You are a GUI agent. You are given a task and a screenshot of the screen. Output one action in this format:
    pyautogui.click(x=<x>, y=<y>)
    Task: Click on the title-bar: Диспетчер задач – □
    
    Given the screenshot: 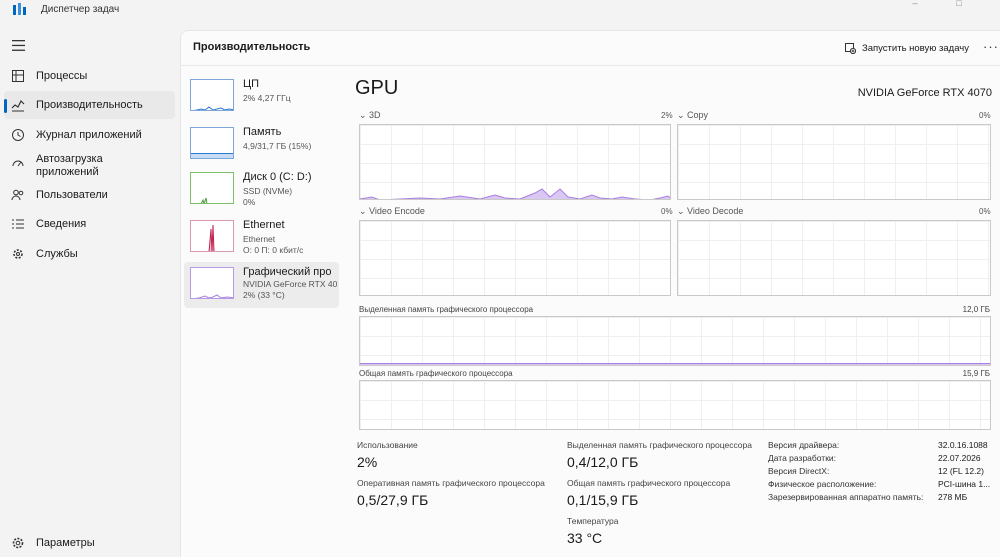 What is the action you would take?
    pyautogui.click(x=500, y=12)
    